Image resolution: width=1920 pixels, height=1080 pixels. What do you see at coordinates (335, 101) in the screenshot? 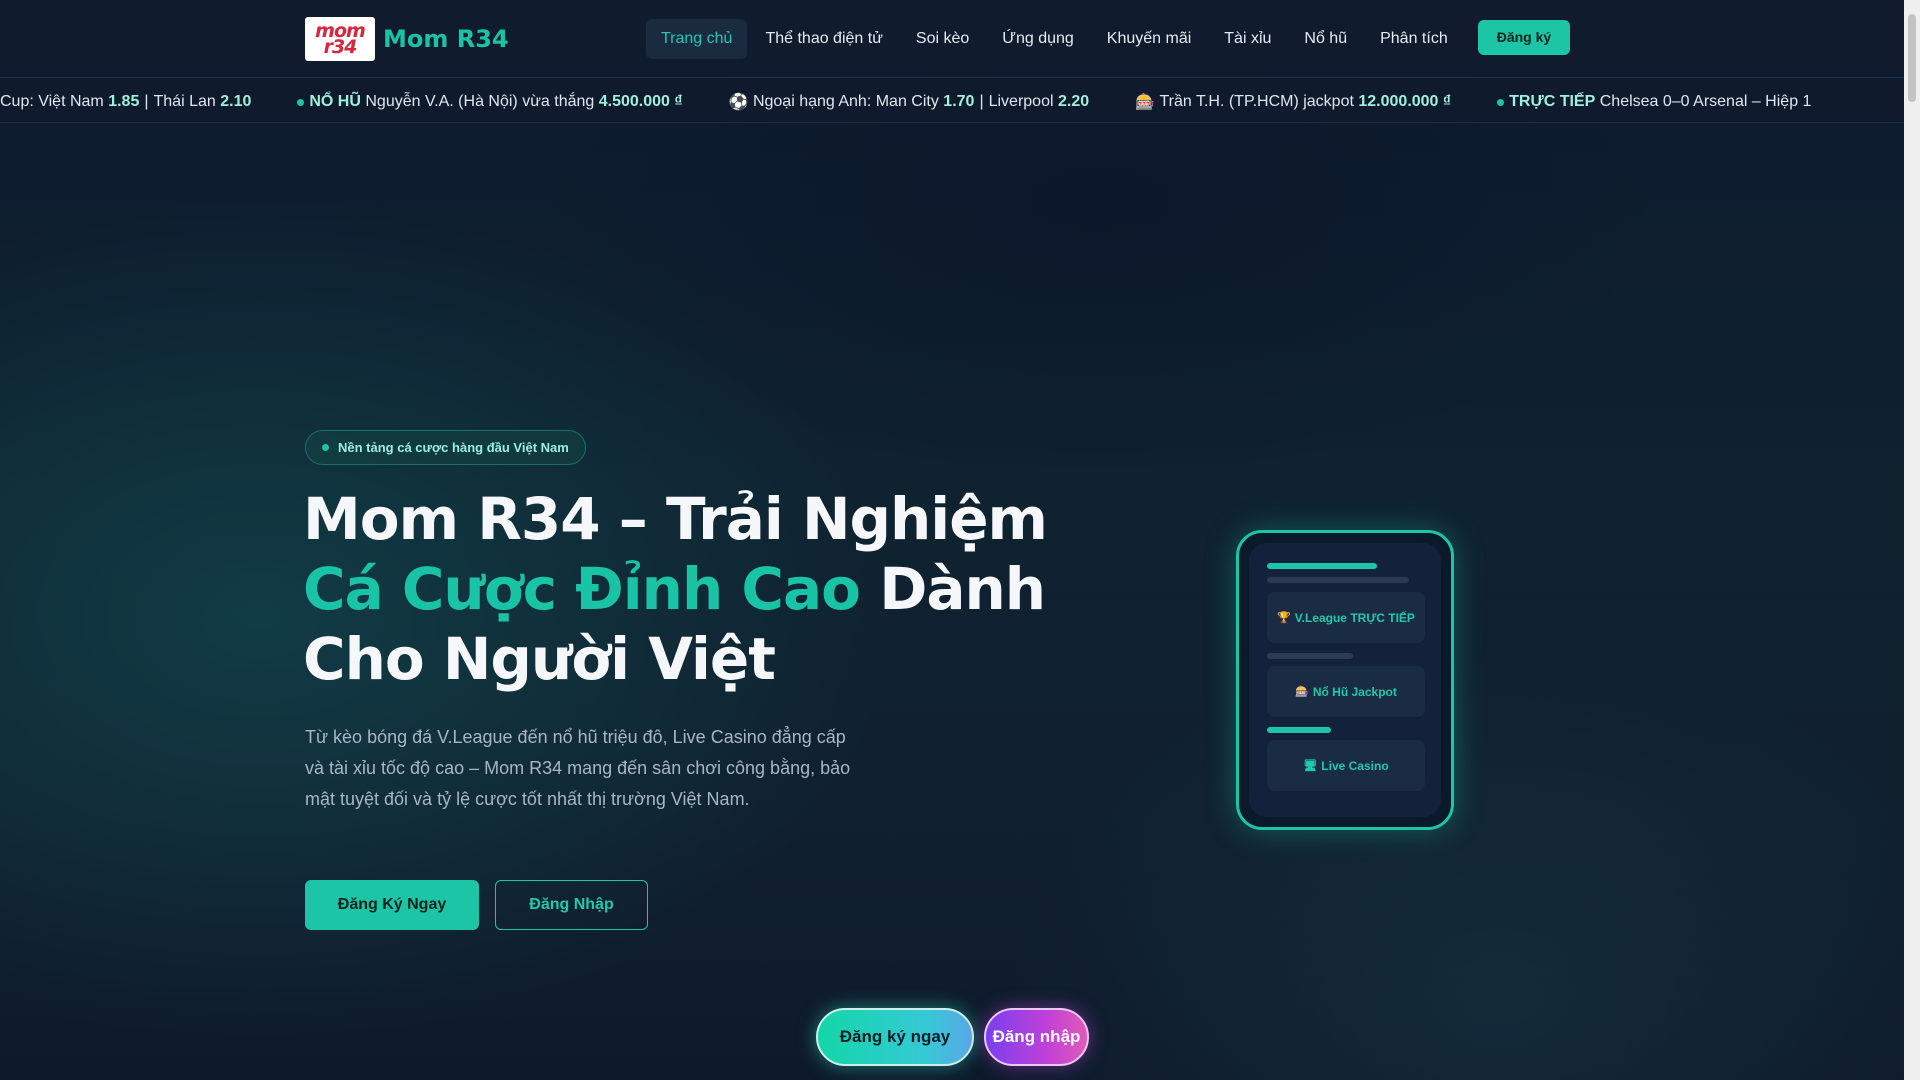
I see `ticker-tag: NỔ HŨ` at bounding box center [335, 101].